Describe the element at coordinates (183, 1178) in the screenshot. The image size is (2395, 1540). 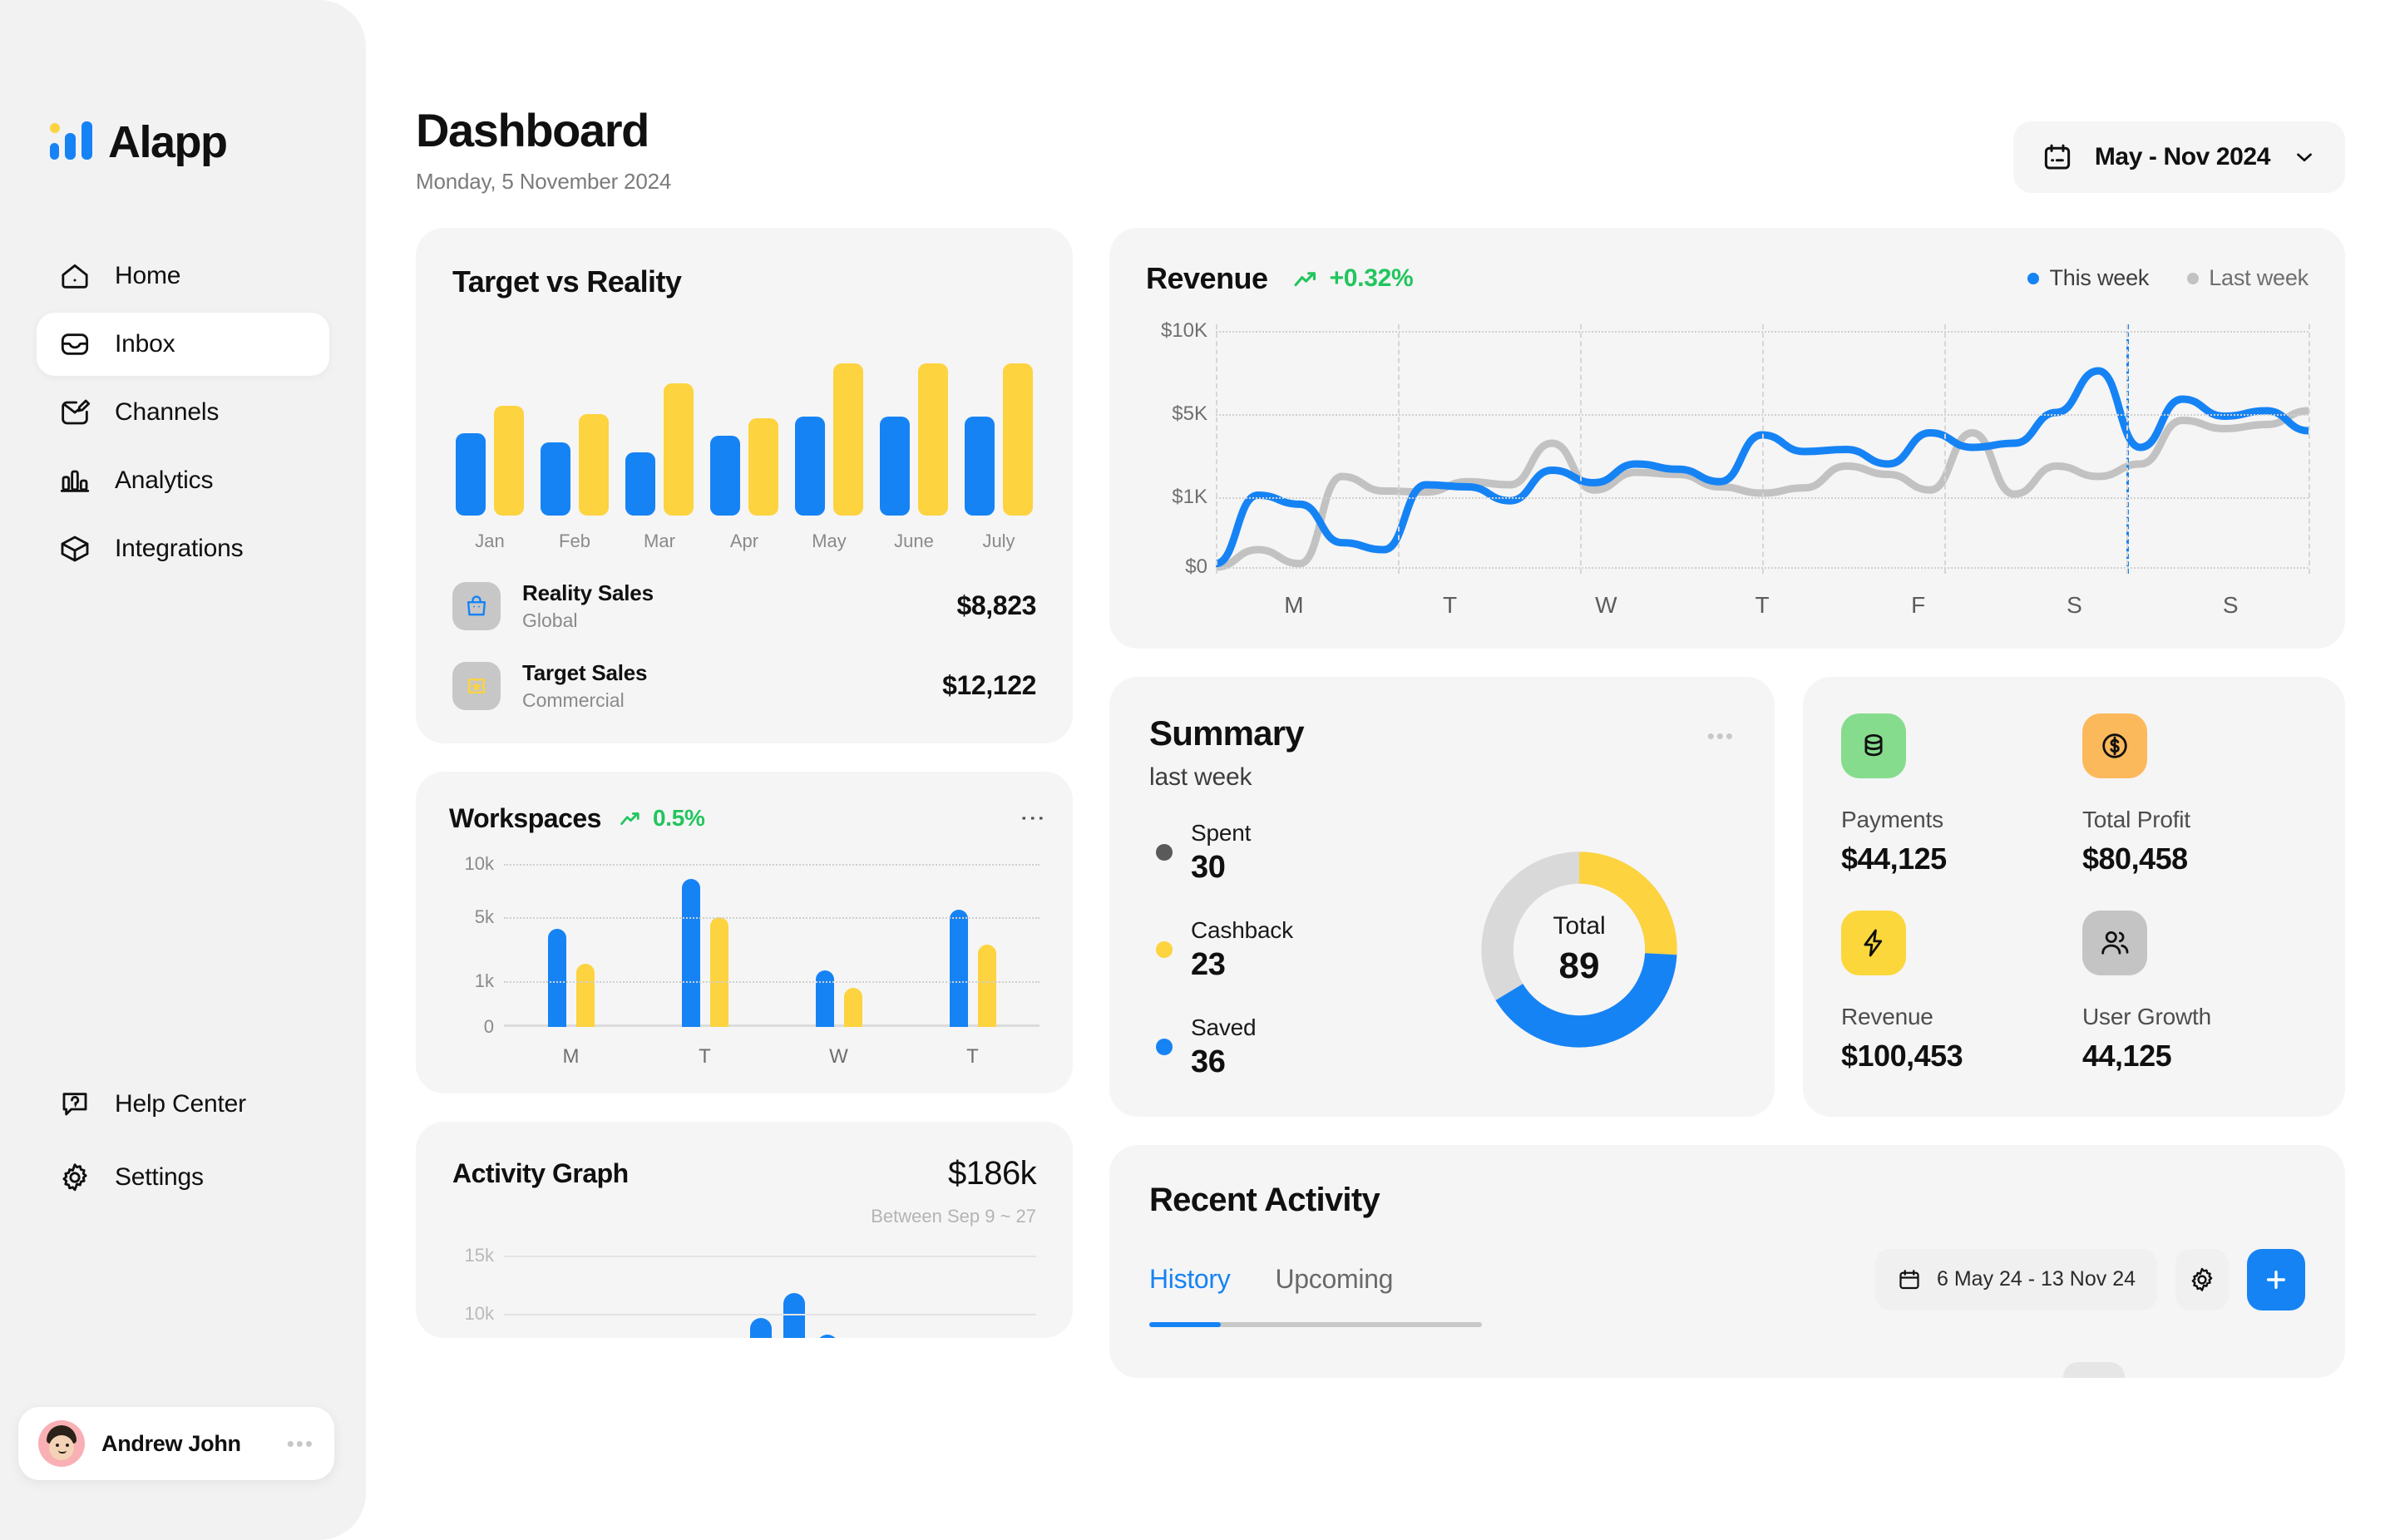
I see `sidebar-item-settings: Settings` at that location.